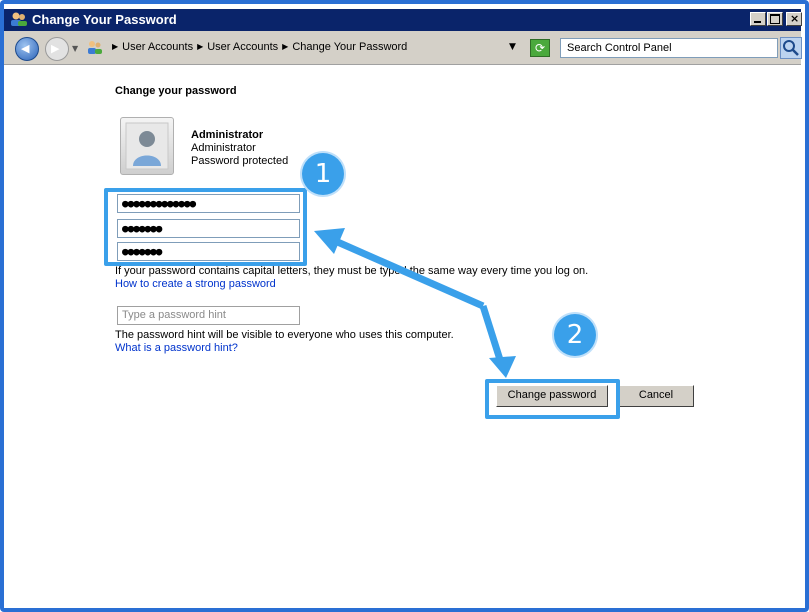 The image size is (809, 612). Describe the element at coordinates (502, 367) in the screenshot. I see `arrow-head-down-icon` at that location.